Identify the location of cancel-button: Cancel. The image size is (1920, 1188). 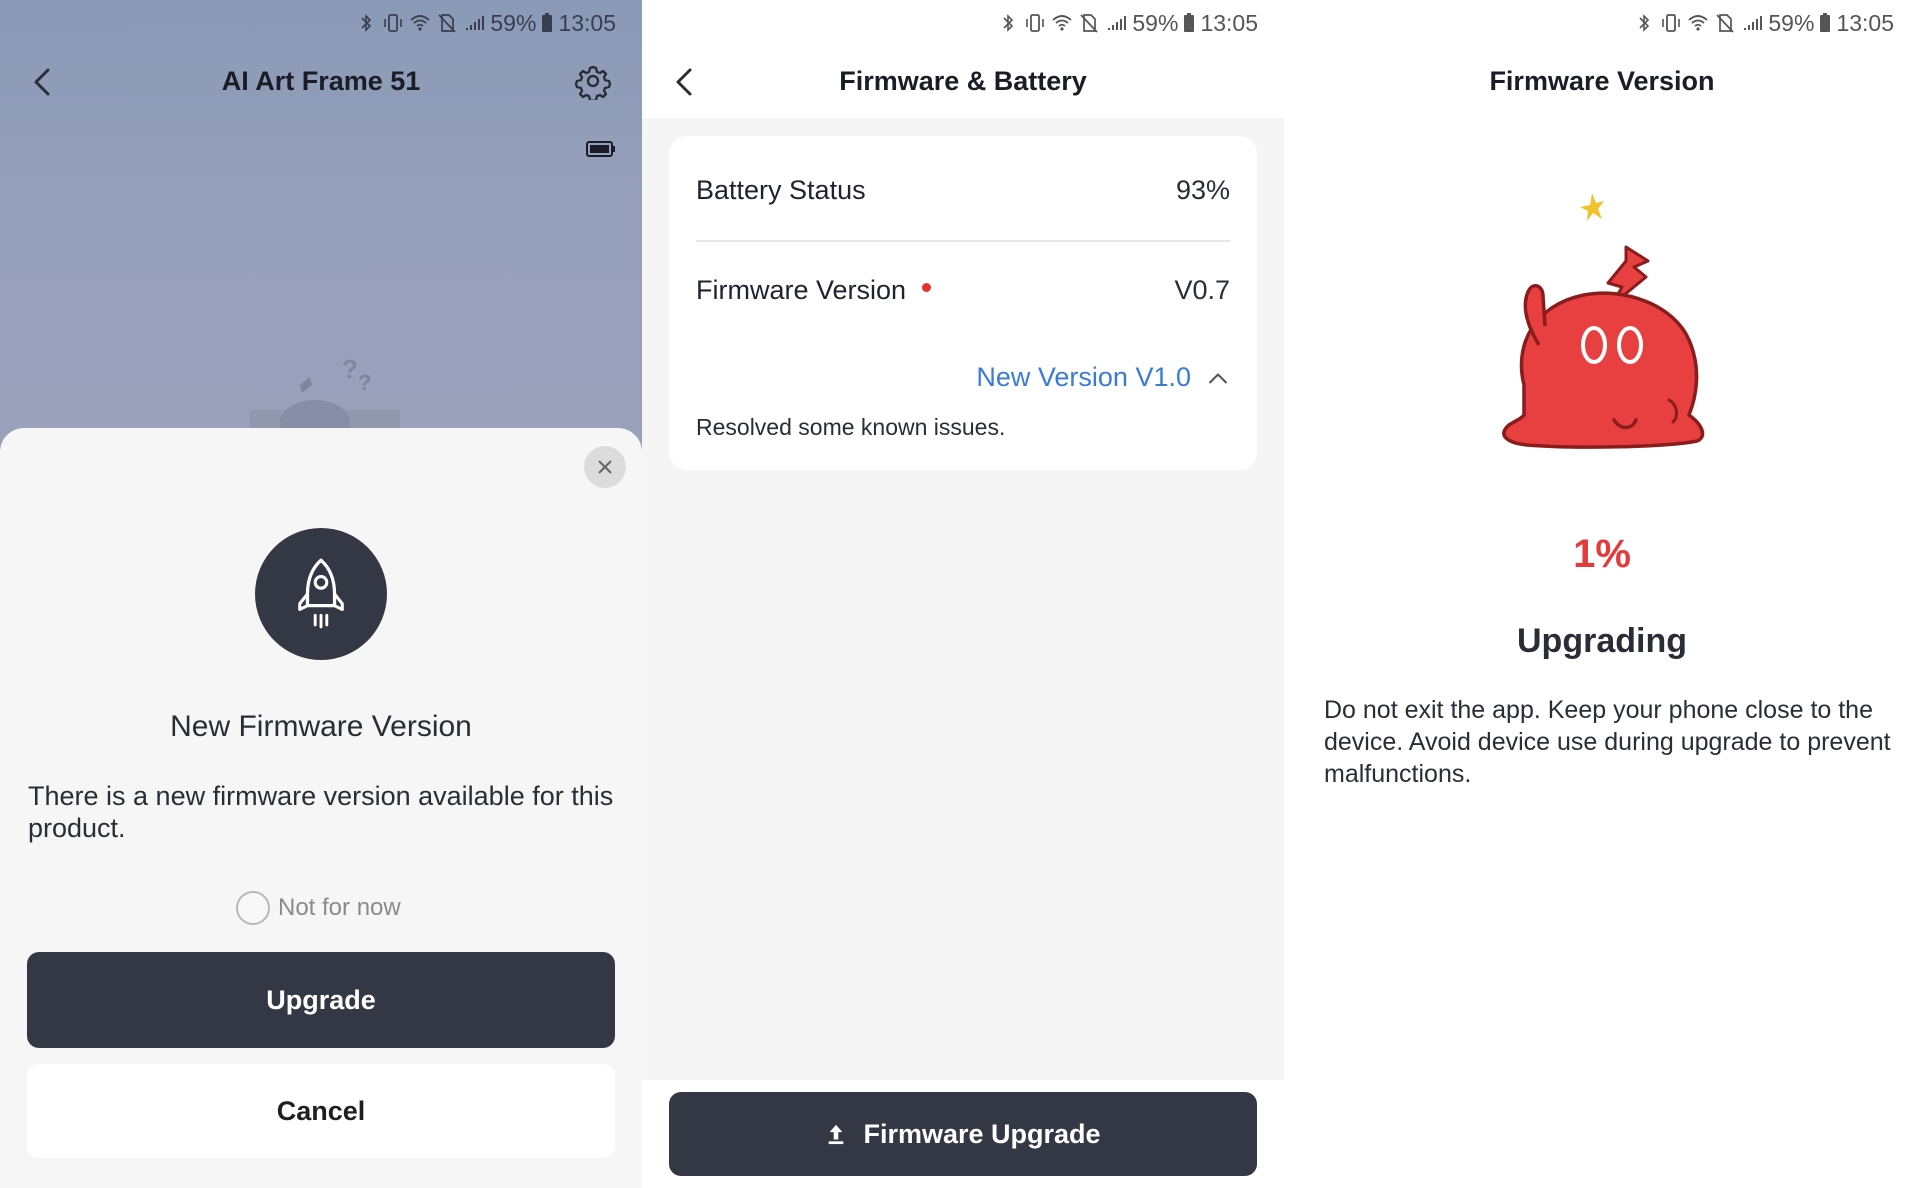
(321, 1111).